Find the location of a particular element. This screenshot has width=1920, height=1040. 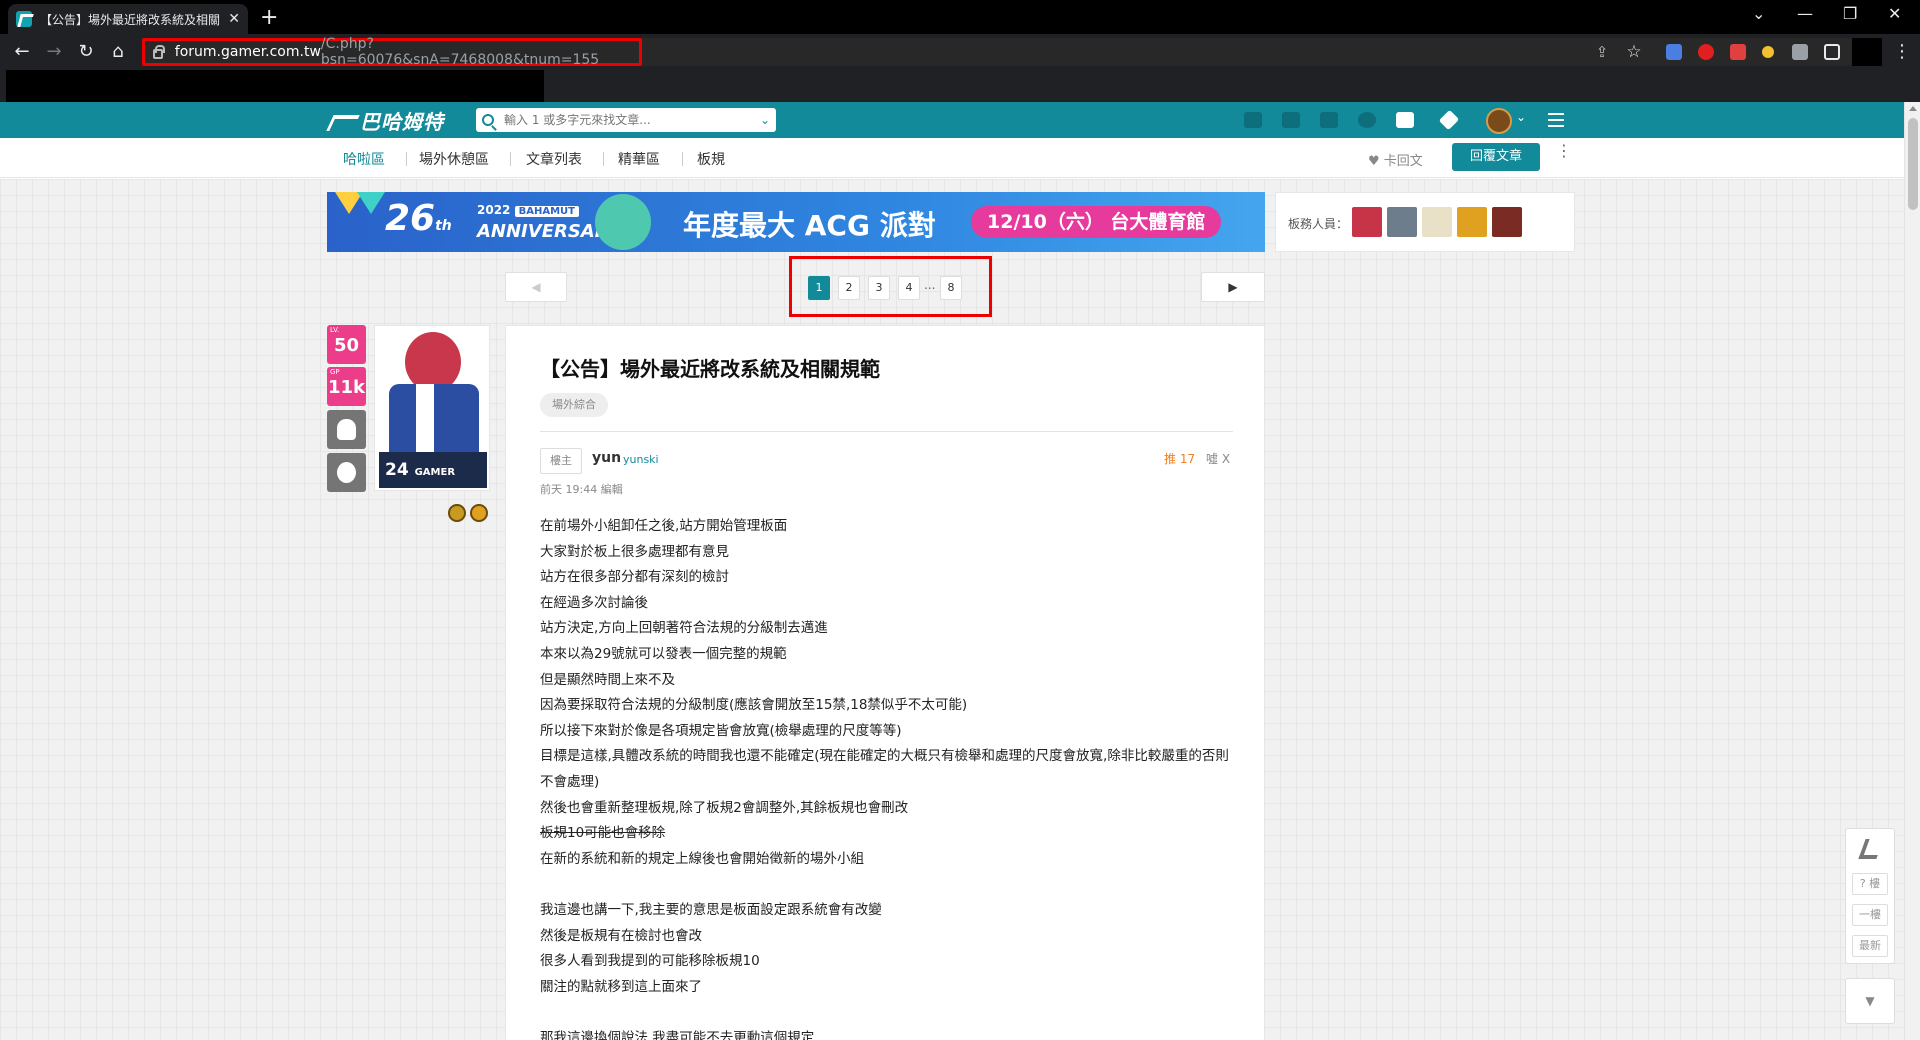

home-button: ⌂ is located at coordinates (118, 52).